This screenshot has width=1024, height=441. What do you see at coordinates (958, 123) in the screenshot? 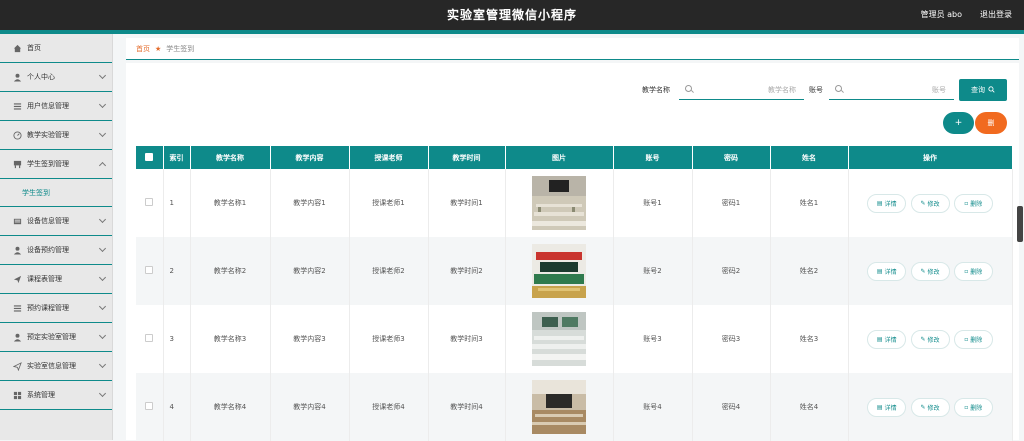
I see `add-button: +` at bounding box center [958, 123].